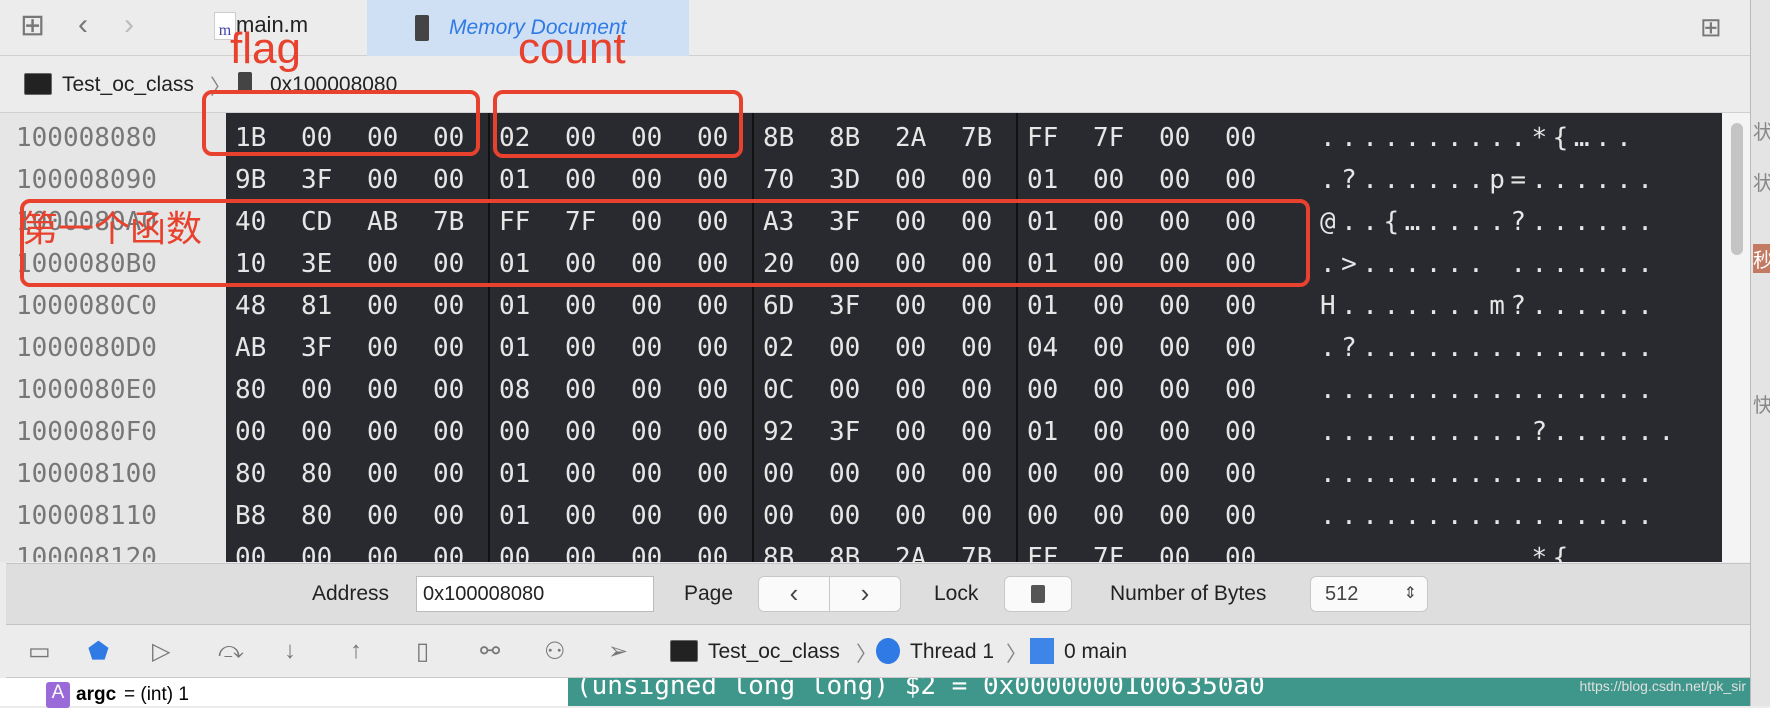 The height and width of the screenshot is (708, 1770). I want to click on next-page-button: ›, so click(865, 594).